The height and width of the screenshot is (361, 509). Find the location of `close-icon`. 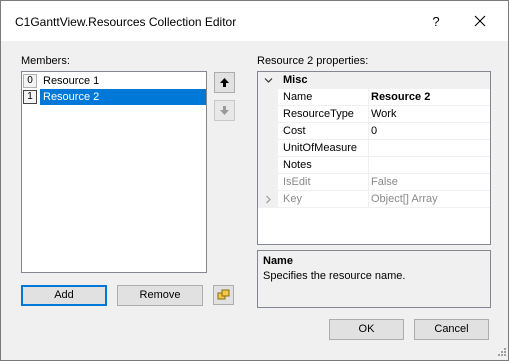

close-icon is located at coordinates (480, 21).